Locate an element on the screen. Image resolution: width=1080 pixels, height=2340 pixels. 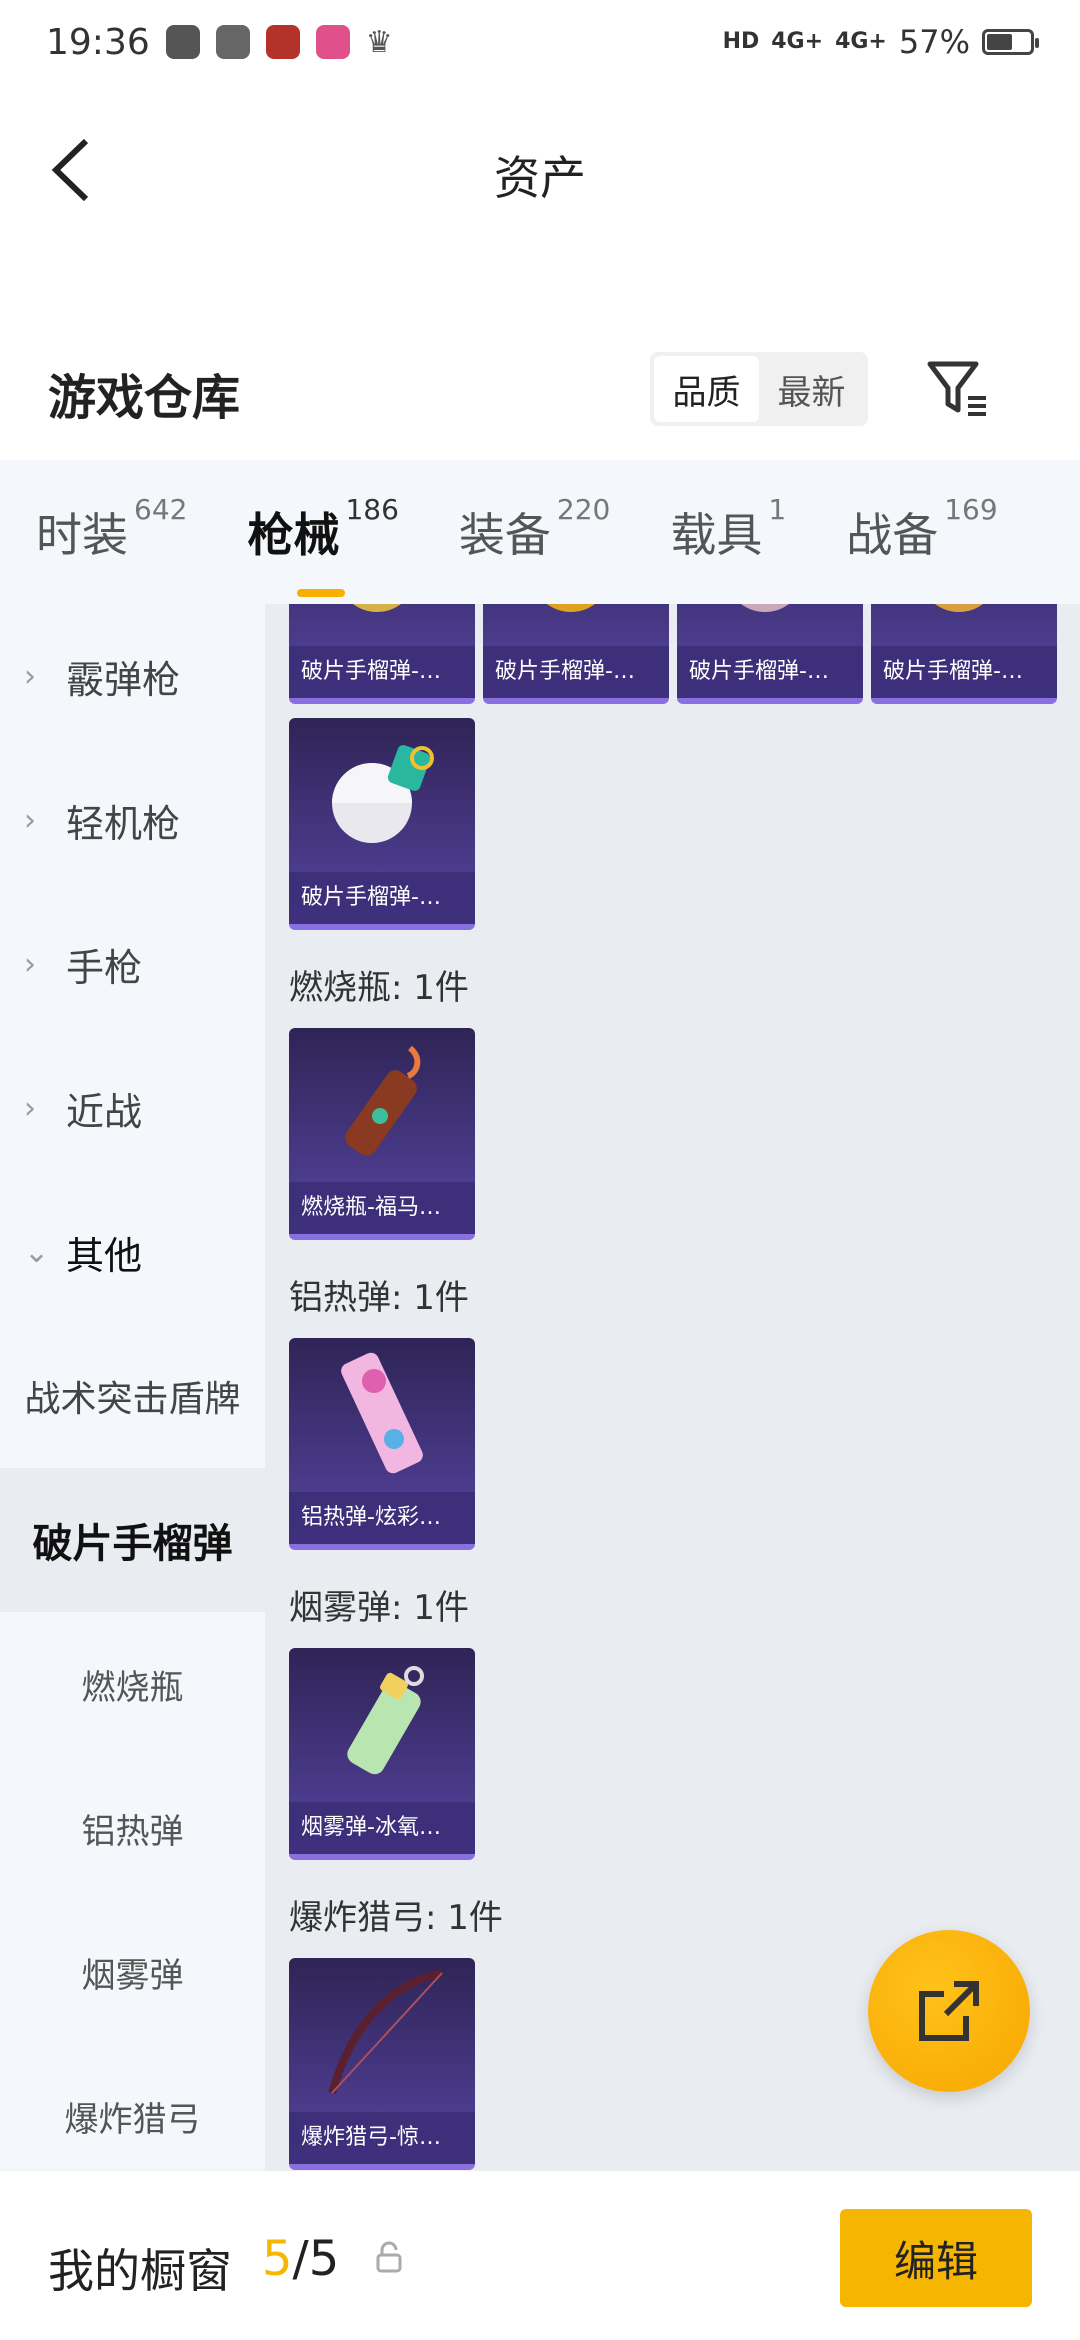
showcase-bar: 我的橱窗 5/5 编辑 is located at coordinates (540, 2255).